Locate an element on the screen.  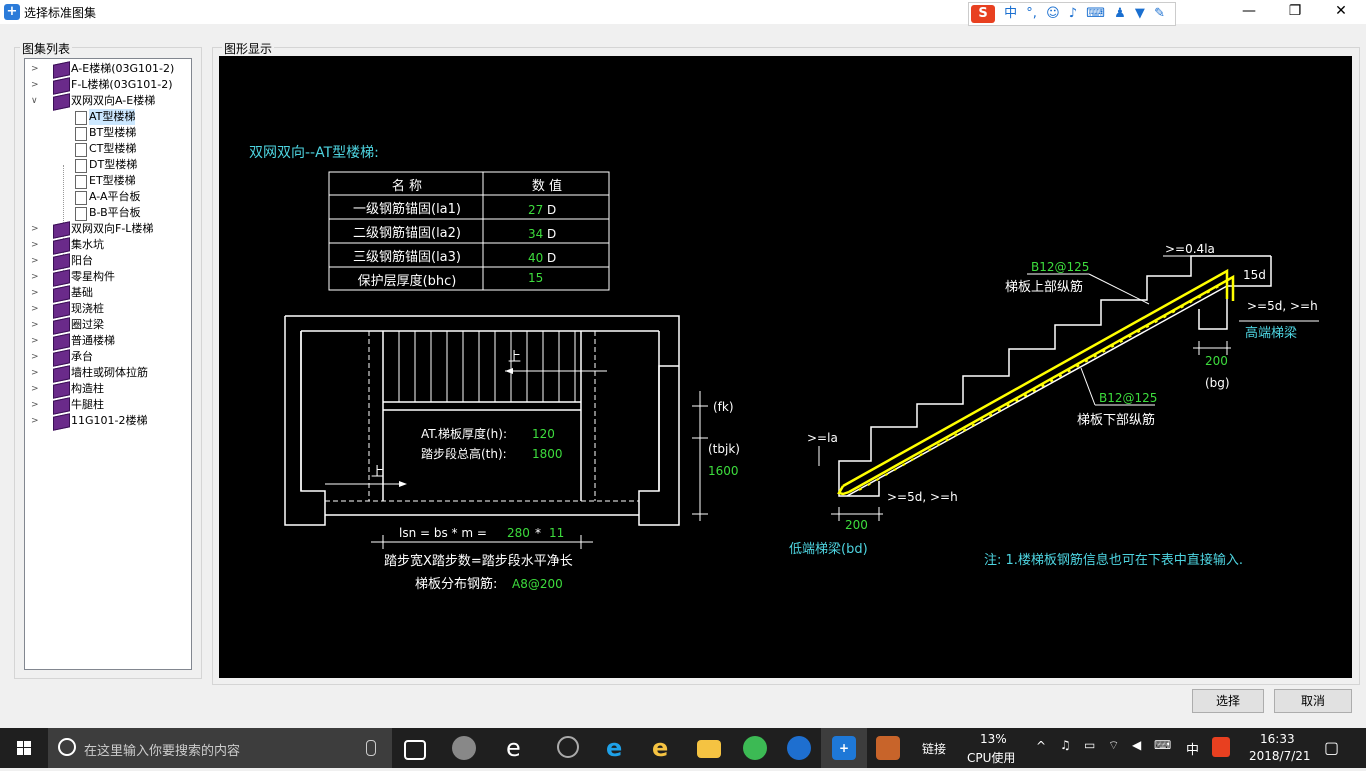
tree-item: > 墙柱或砌体拉筋 is located at coordinates (110, 374).